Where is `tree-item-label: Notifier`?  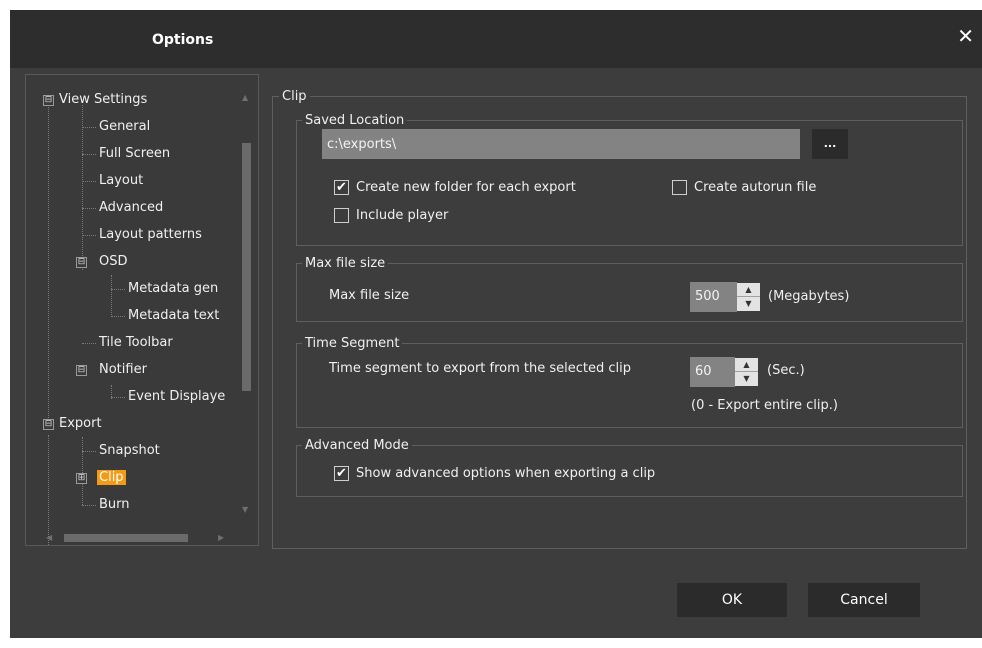 tree-item-label: Notifier is located at coordinates (123, 369).